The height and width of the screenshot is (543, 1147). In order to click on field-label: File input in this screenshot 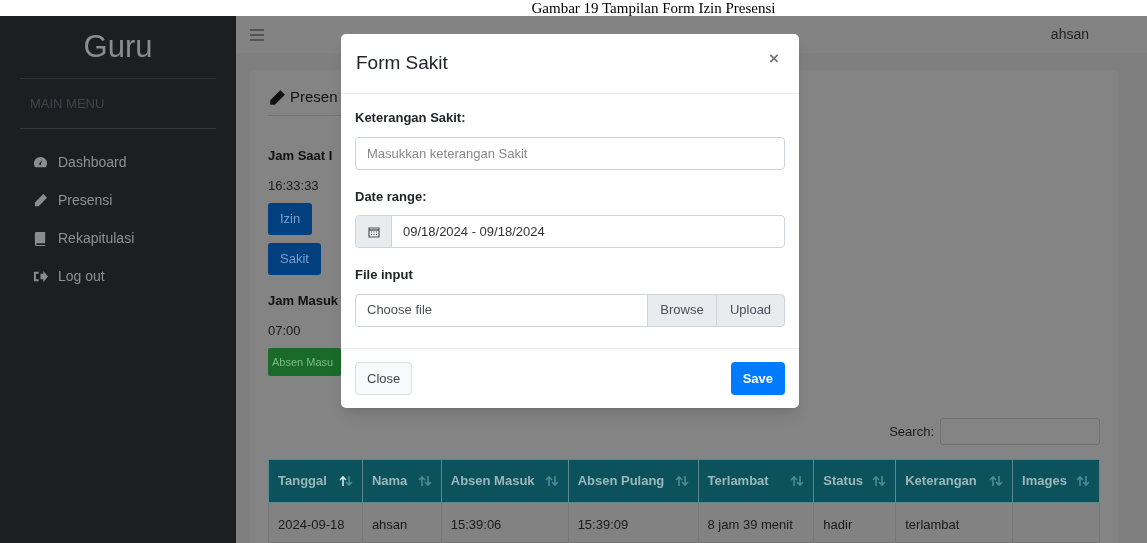, I will do `click(384, 275)`.